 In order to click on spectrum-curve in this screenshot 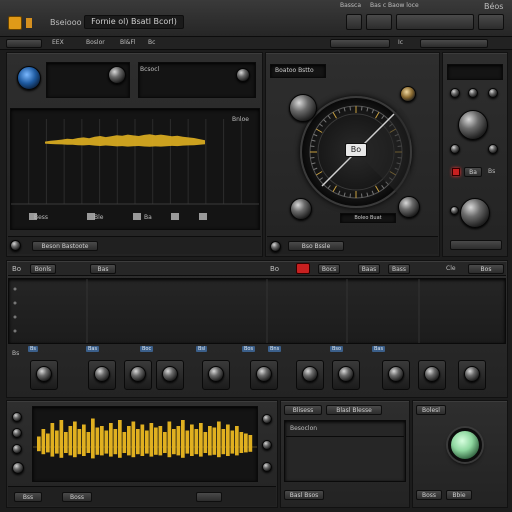, I will do `click(125, 140)`.